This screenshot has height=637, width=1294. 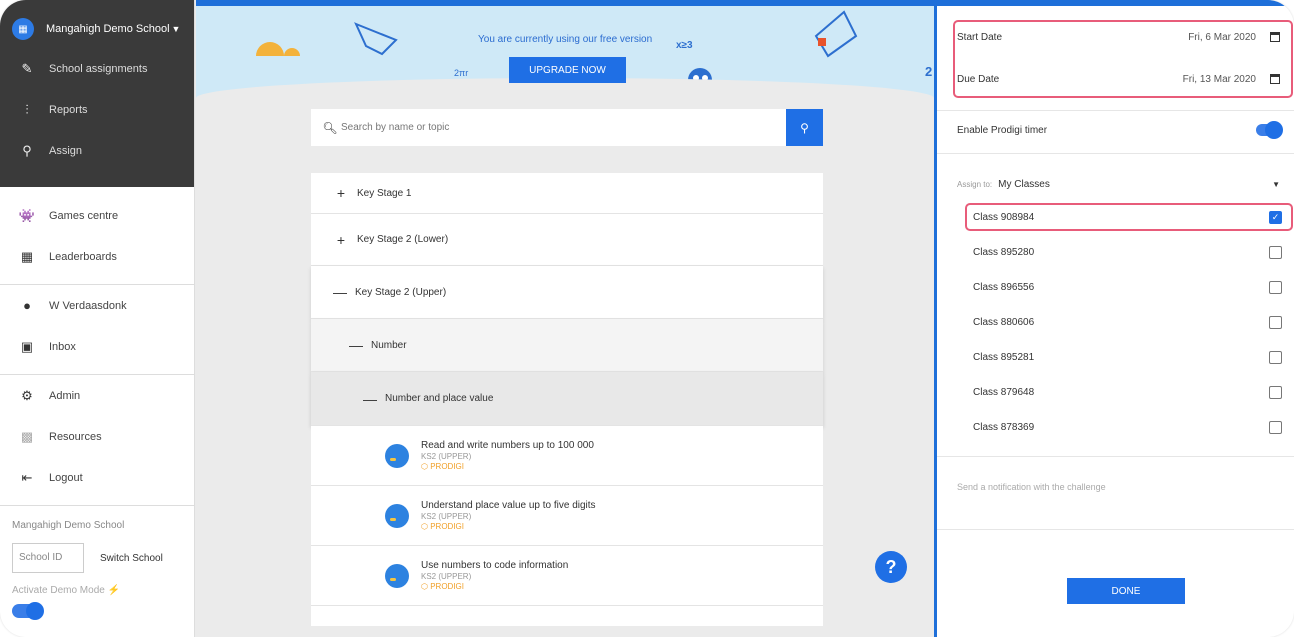 What do you see at coordinates (23, 29) in the screenshot?
I see `school-logo-icon: ▦` at bounding box center [23, 29].